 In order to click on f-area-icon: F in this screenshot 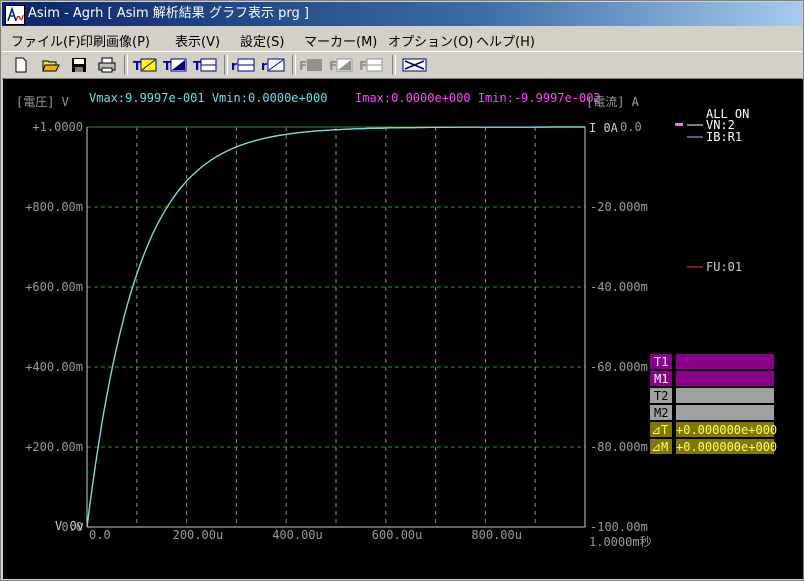, I will do `click(310, 66)`.